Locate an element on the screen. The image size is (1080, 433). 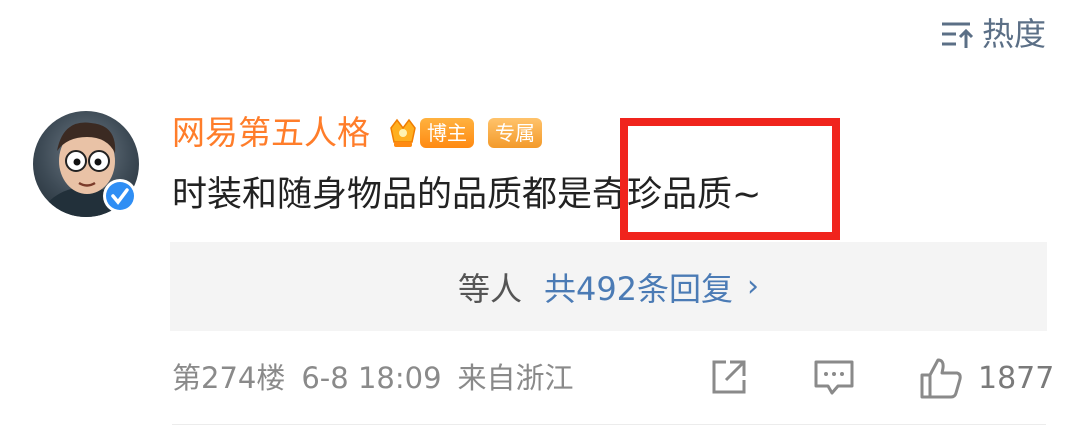
comment-location: 来自浙江 is located at coordinates (515, 378).